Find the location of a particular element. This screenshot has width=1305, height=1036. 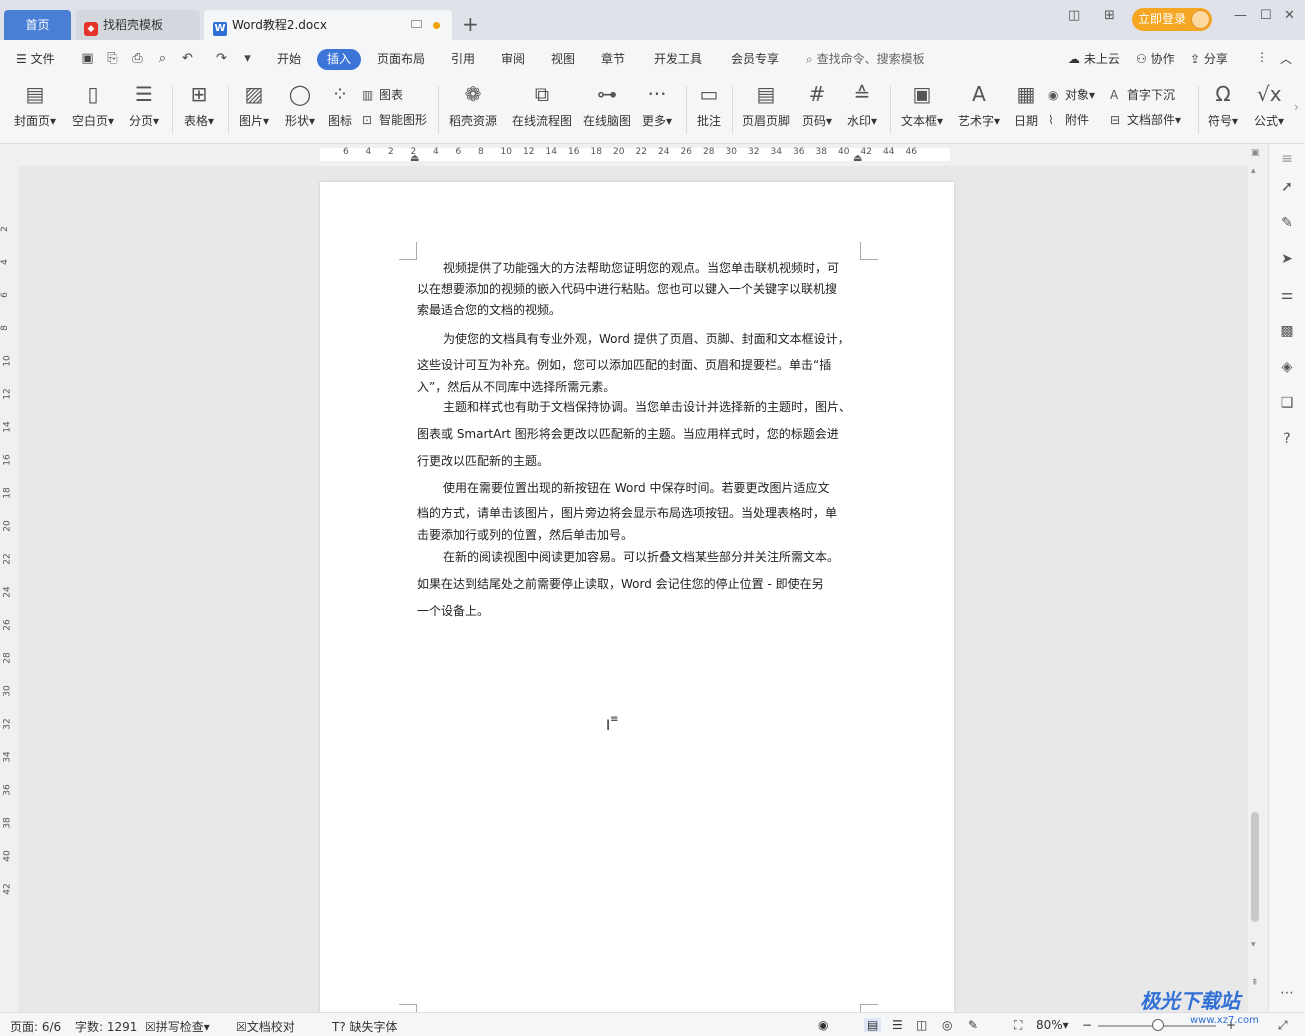

missing-font: T? 缺失字体 is located at coordinates (365, 1026).